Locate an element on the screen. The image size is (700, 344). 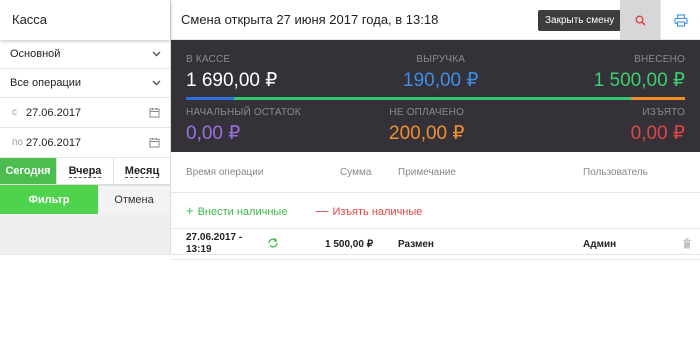
period-tabs: Сегодня Вчера Месяц is located at coordinates (85, 171).